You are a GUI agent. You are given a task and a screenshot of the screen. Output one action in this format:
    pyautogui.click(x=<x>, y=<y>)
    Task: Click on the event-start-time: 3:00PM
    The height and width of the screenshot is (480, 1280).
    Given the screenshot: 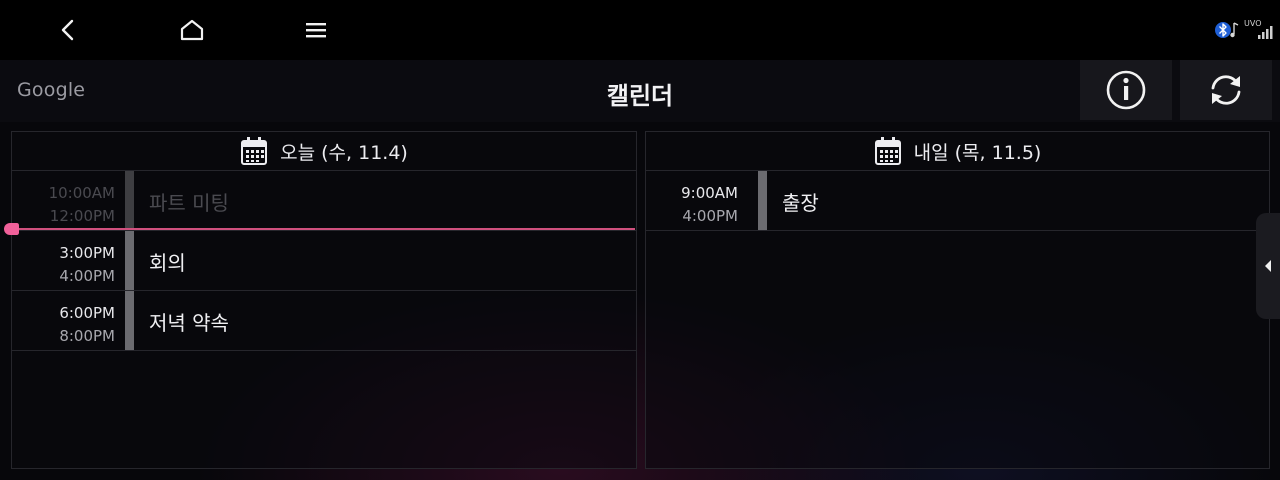 What is the action you would take?
    pyautogui.click(x=87, y=253)
    